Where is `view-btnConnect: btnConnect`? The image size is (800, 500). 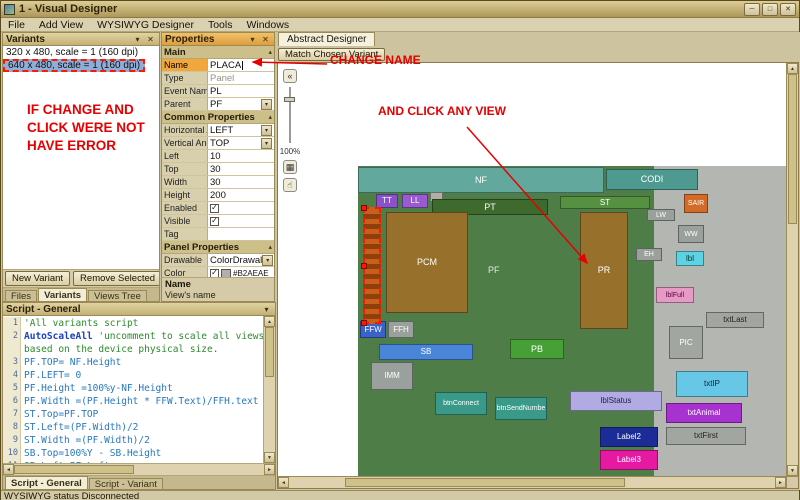
view-btnConnect: btnConnect is located at coordinates (461, 403).